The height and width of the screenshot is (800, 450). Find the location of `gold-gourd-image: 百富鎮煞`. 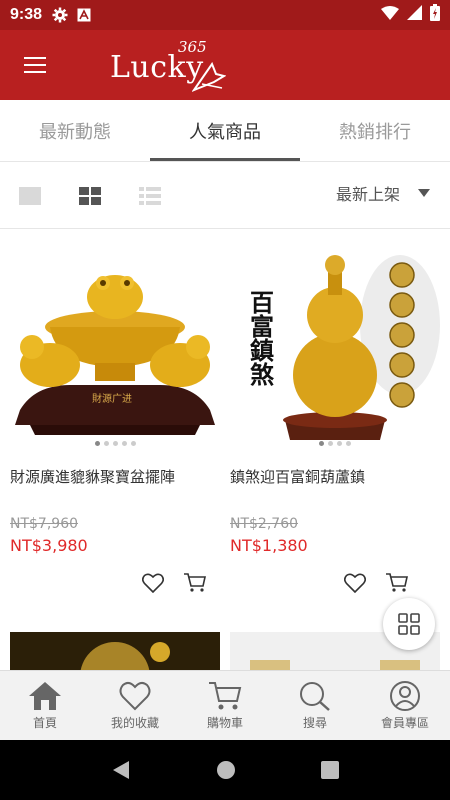

gold-gourd-image: 百富鎮煞 is located at coordinates (335, 342).